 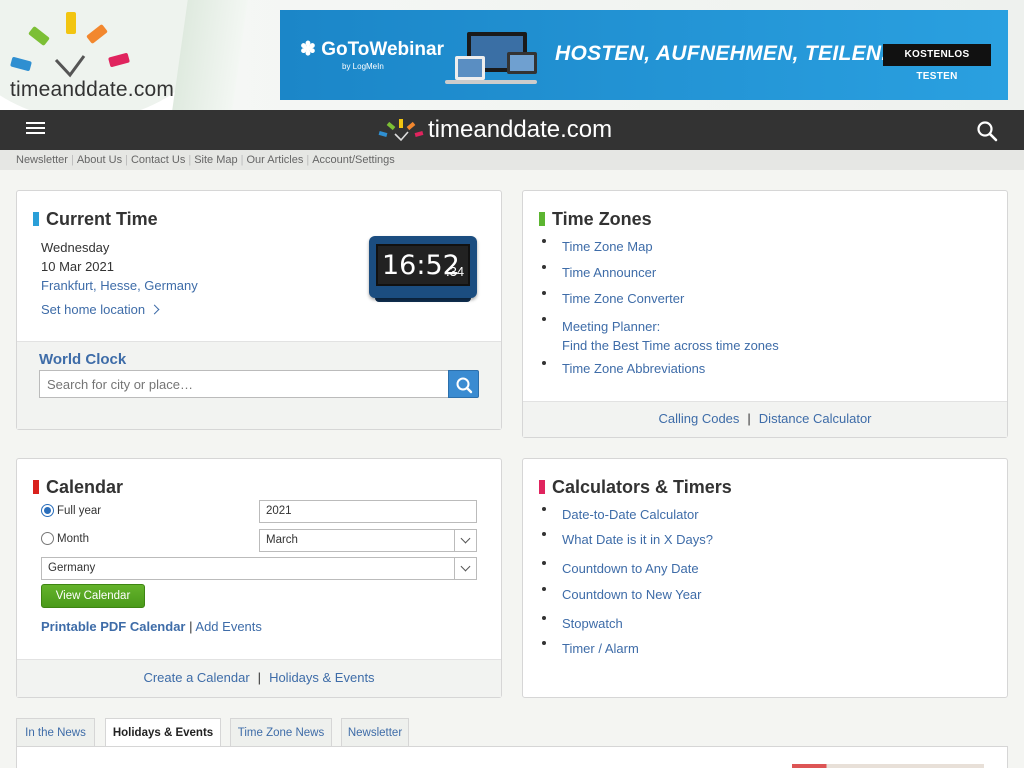 I want to click on list-item: Time Zone Converter, so click(x=659, y=299).